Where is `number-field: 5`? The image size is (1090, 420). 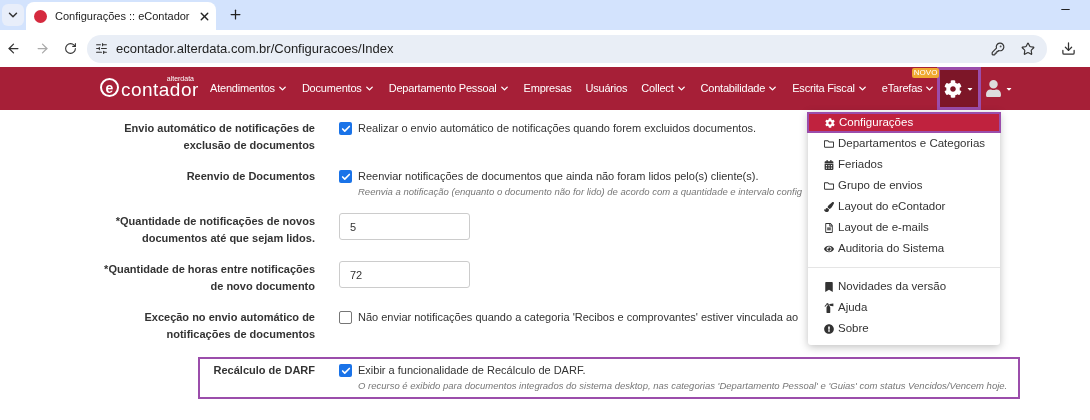
number-field: 5 is located at coordinates (404, 227).